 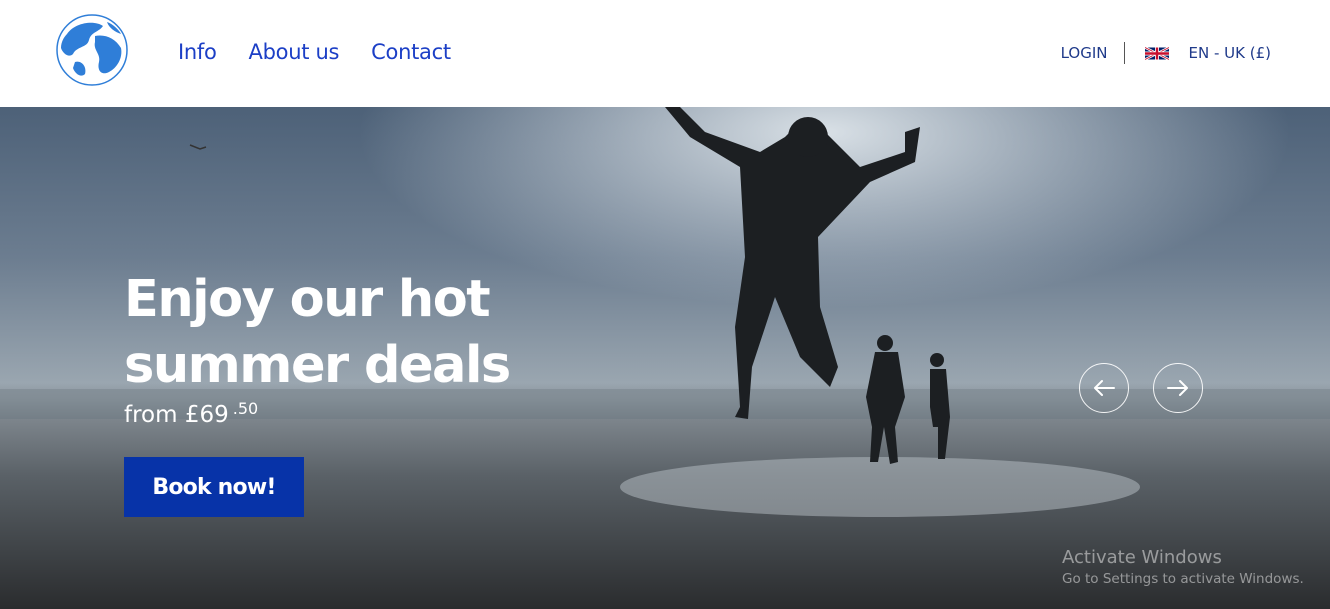 What do you see at coordinates (1183, 579) in the screenshot?
I see `watermark-subtitle: Go to Settings to activate Windows.` at bounding box center [1183, 579].